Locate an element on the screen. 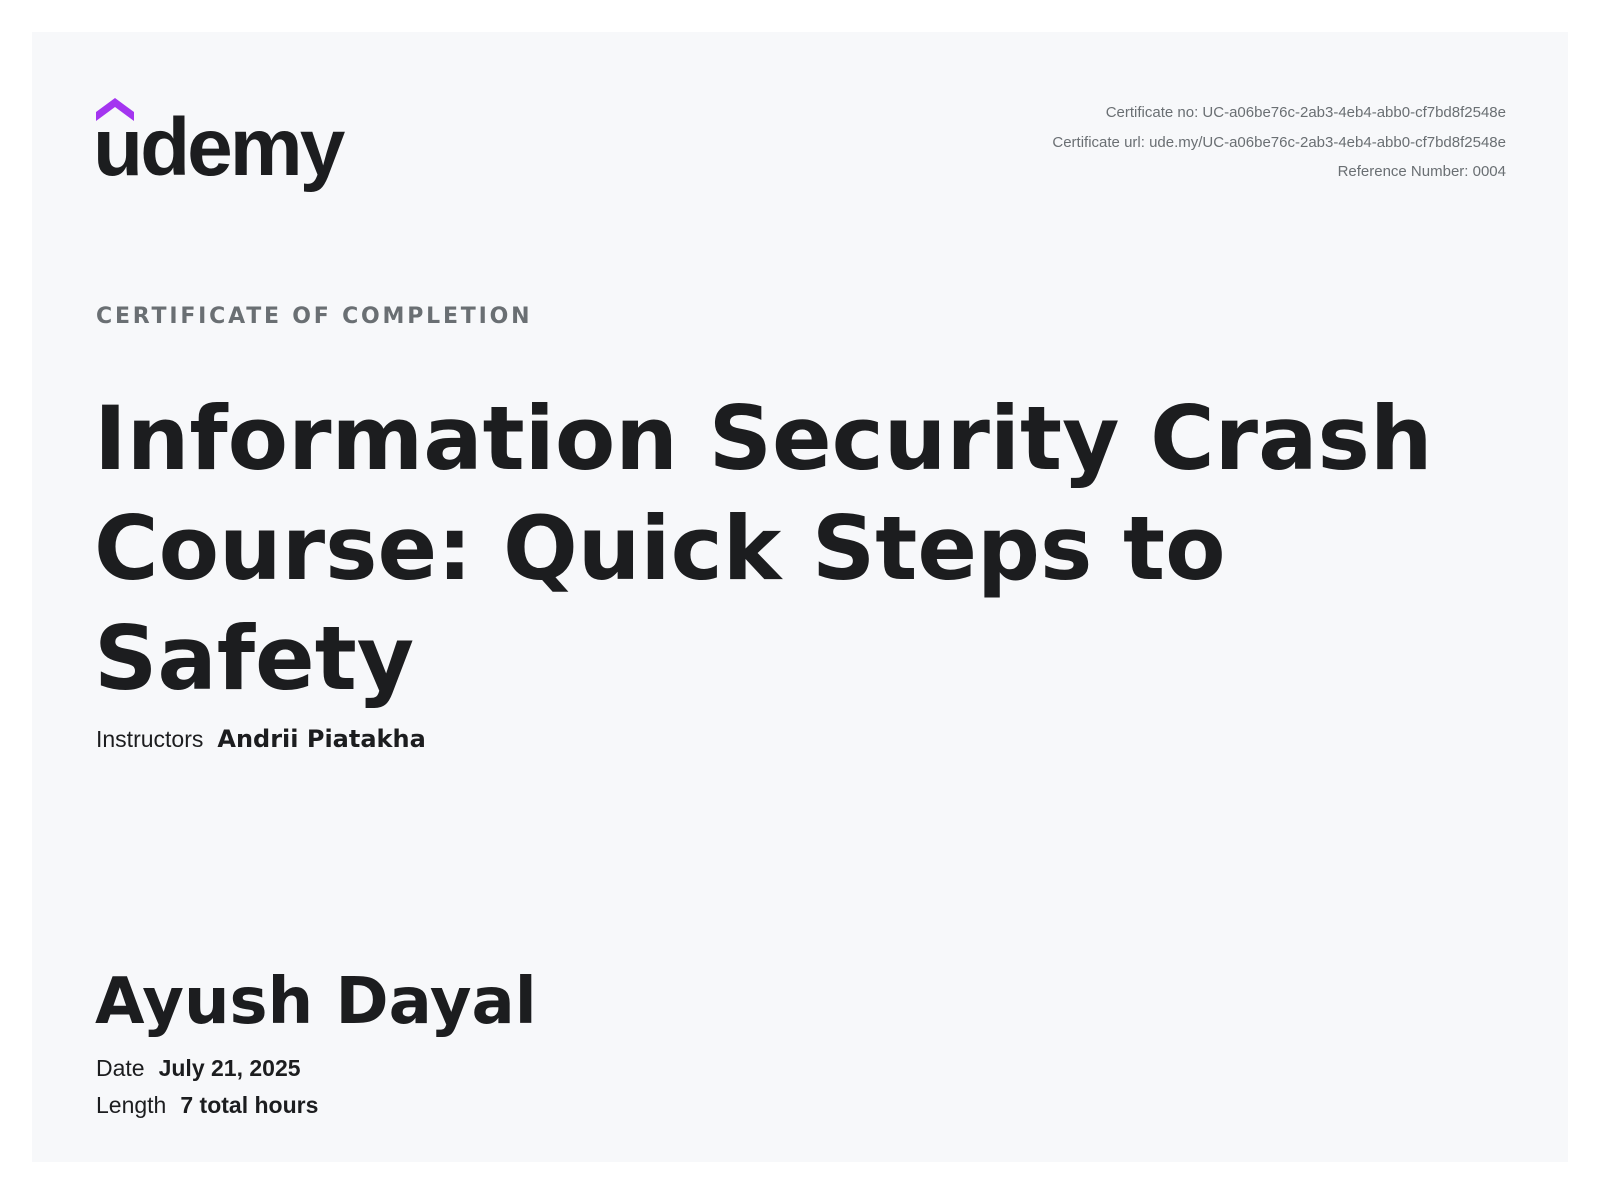  length-value: 7 total hours is located at coordinates (249, 1105).